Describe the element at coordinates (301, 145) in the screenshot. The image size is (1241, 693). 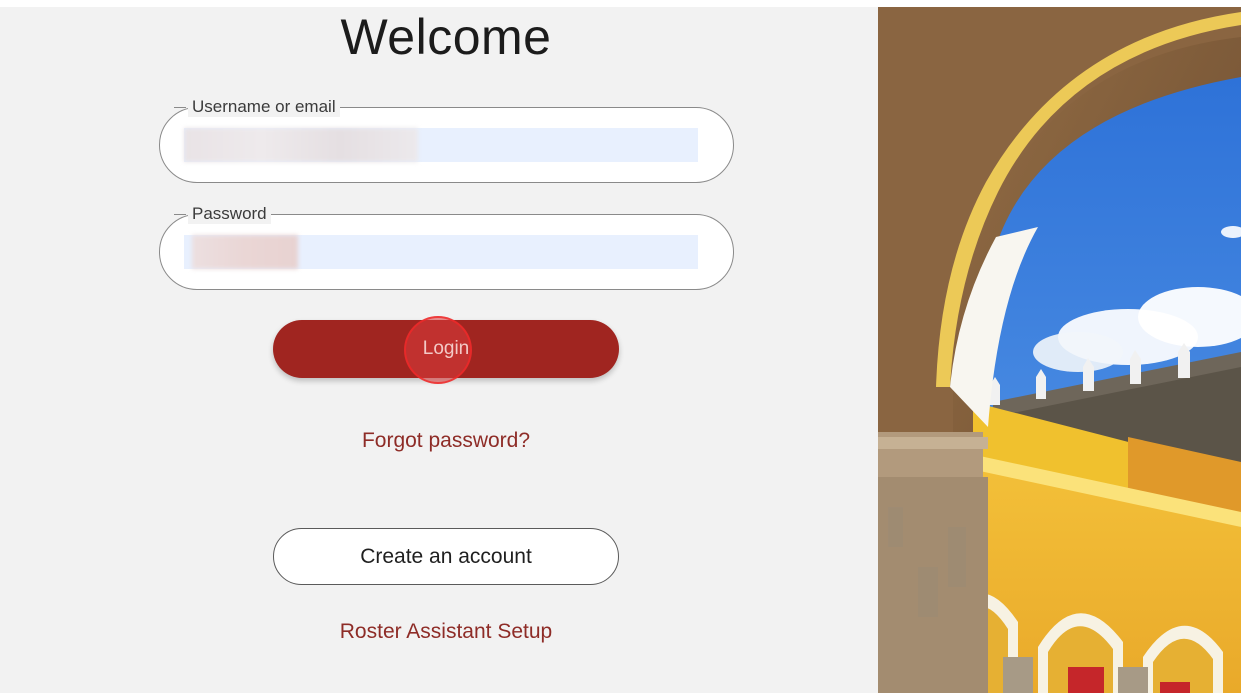
I see `username-redacted-value` at that location.